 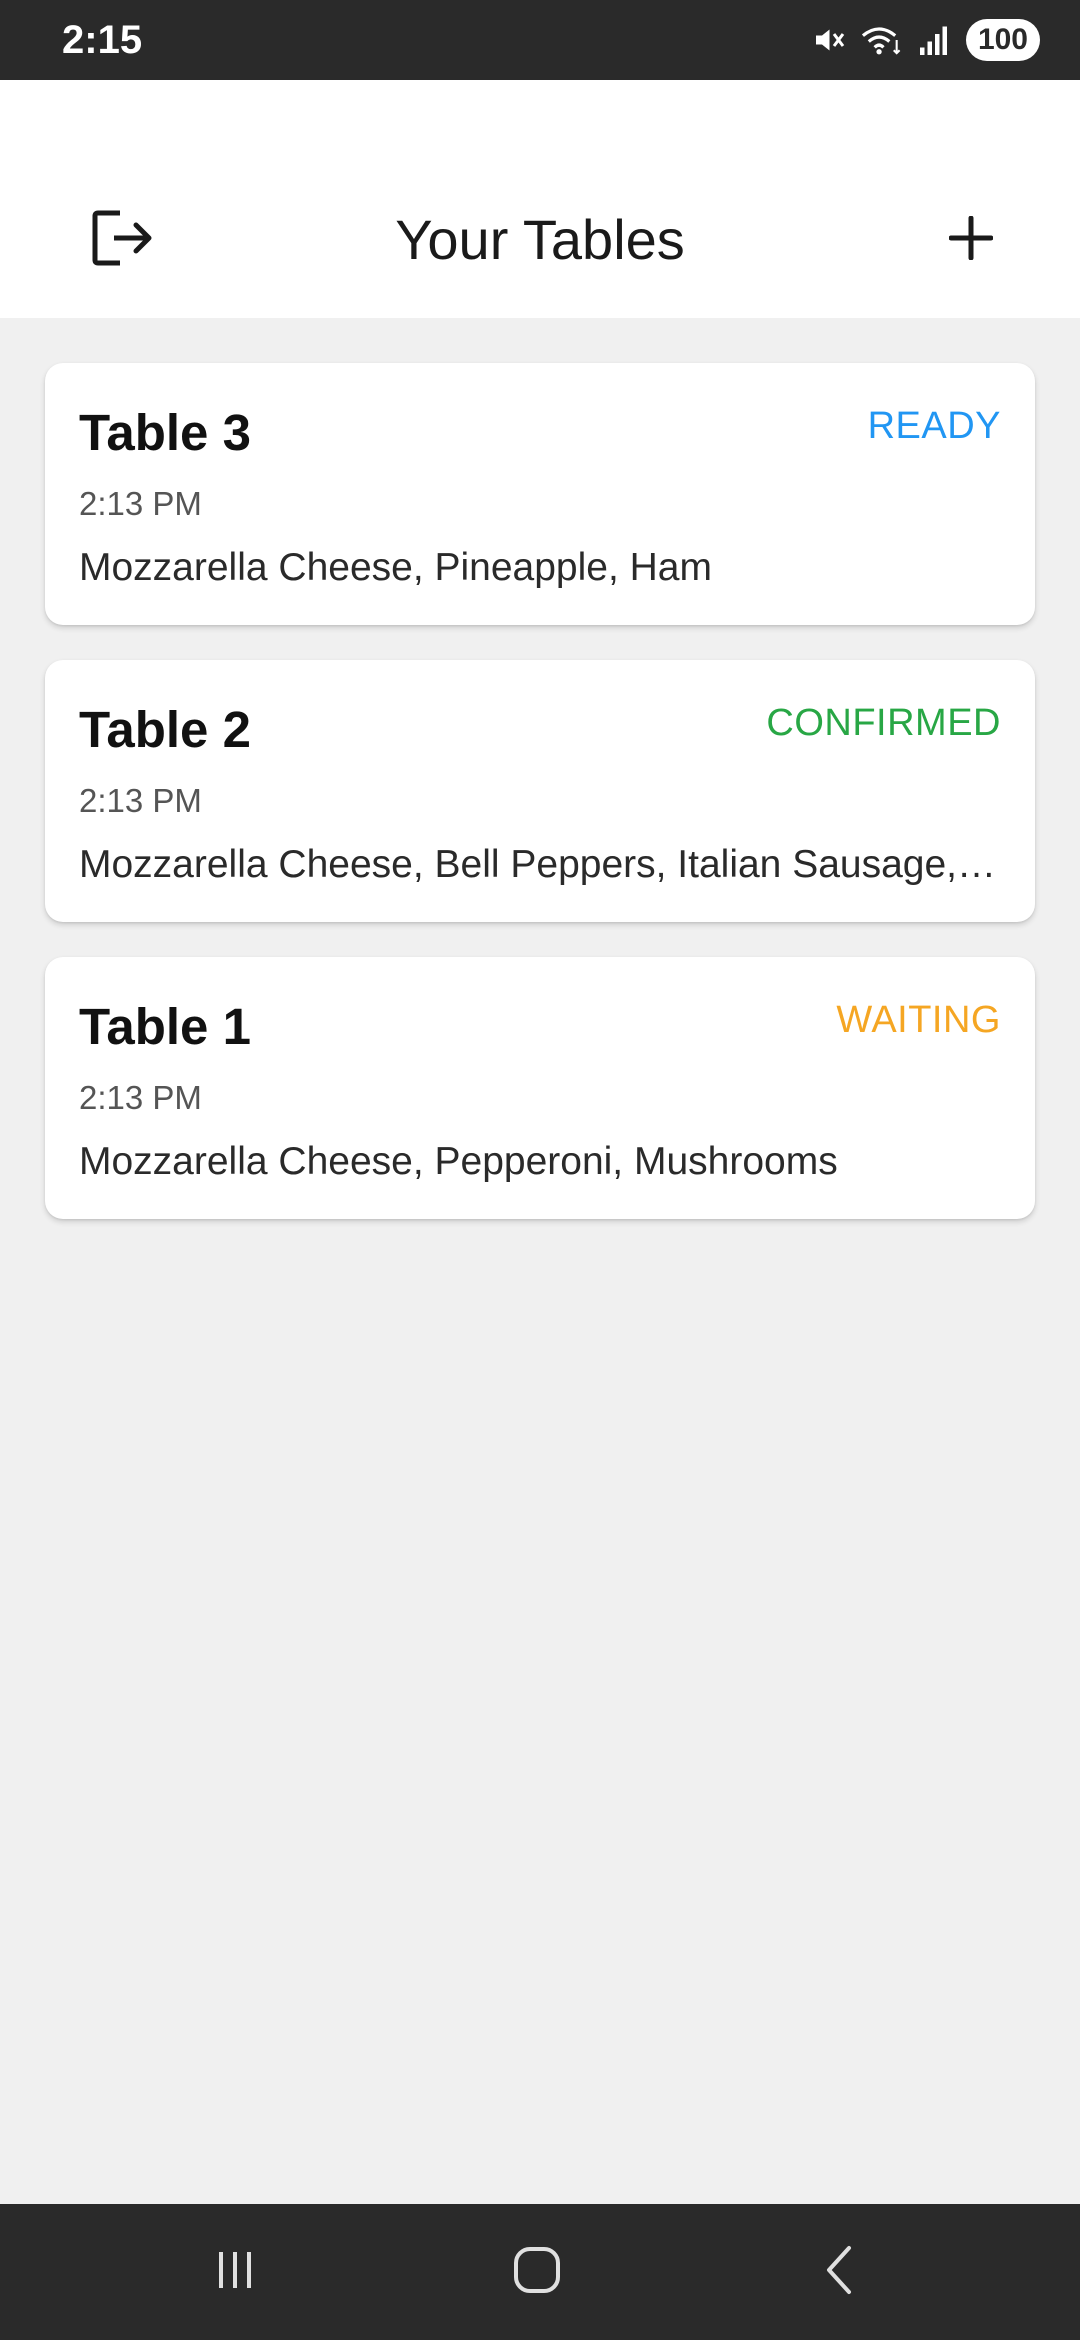 I want to click on status-time: 2:15, so click(x=102, y=40).